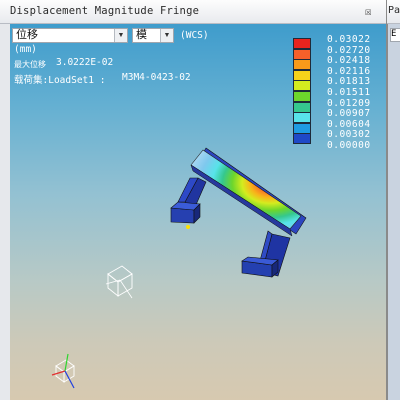 Image resolution: width=400 pixels, height=400 pixels. I want to click on world-triad-icon, so click(63, 371).